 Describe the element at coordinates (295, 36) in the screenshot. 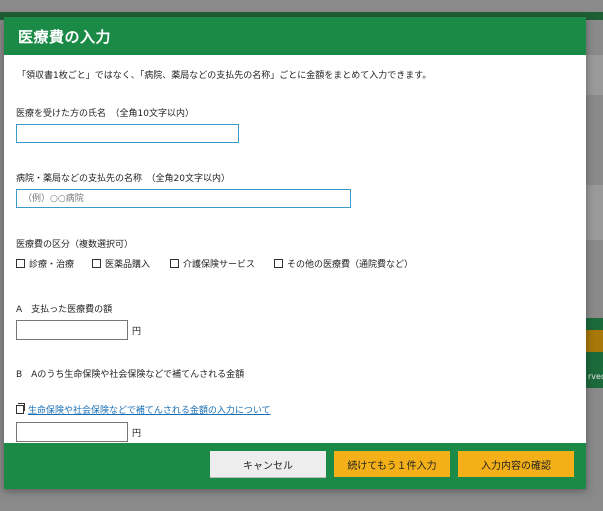

I see `dialog-header: 医療費の入力` at that location.